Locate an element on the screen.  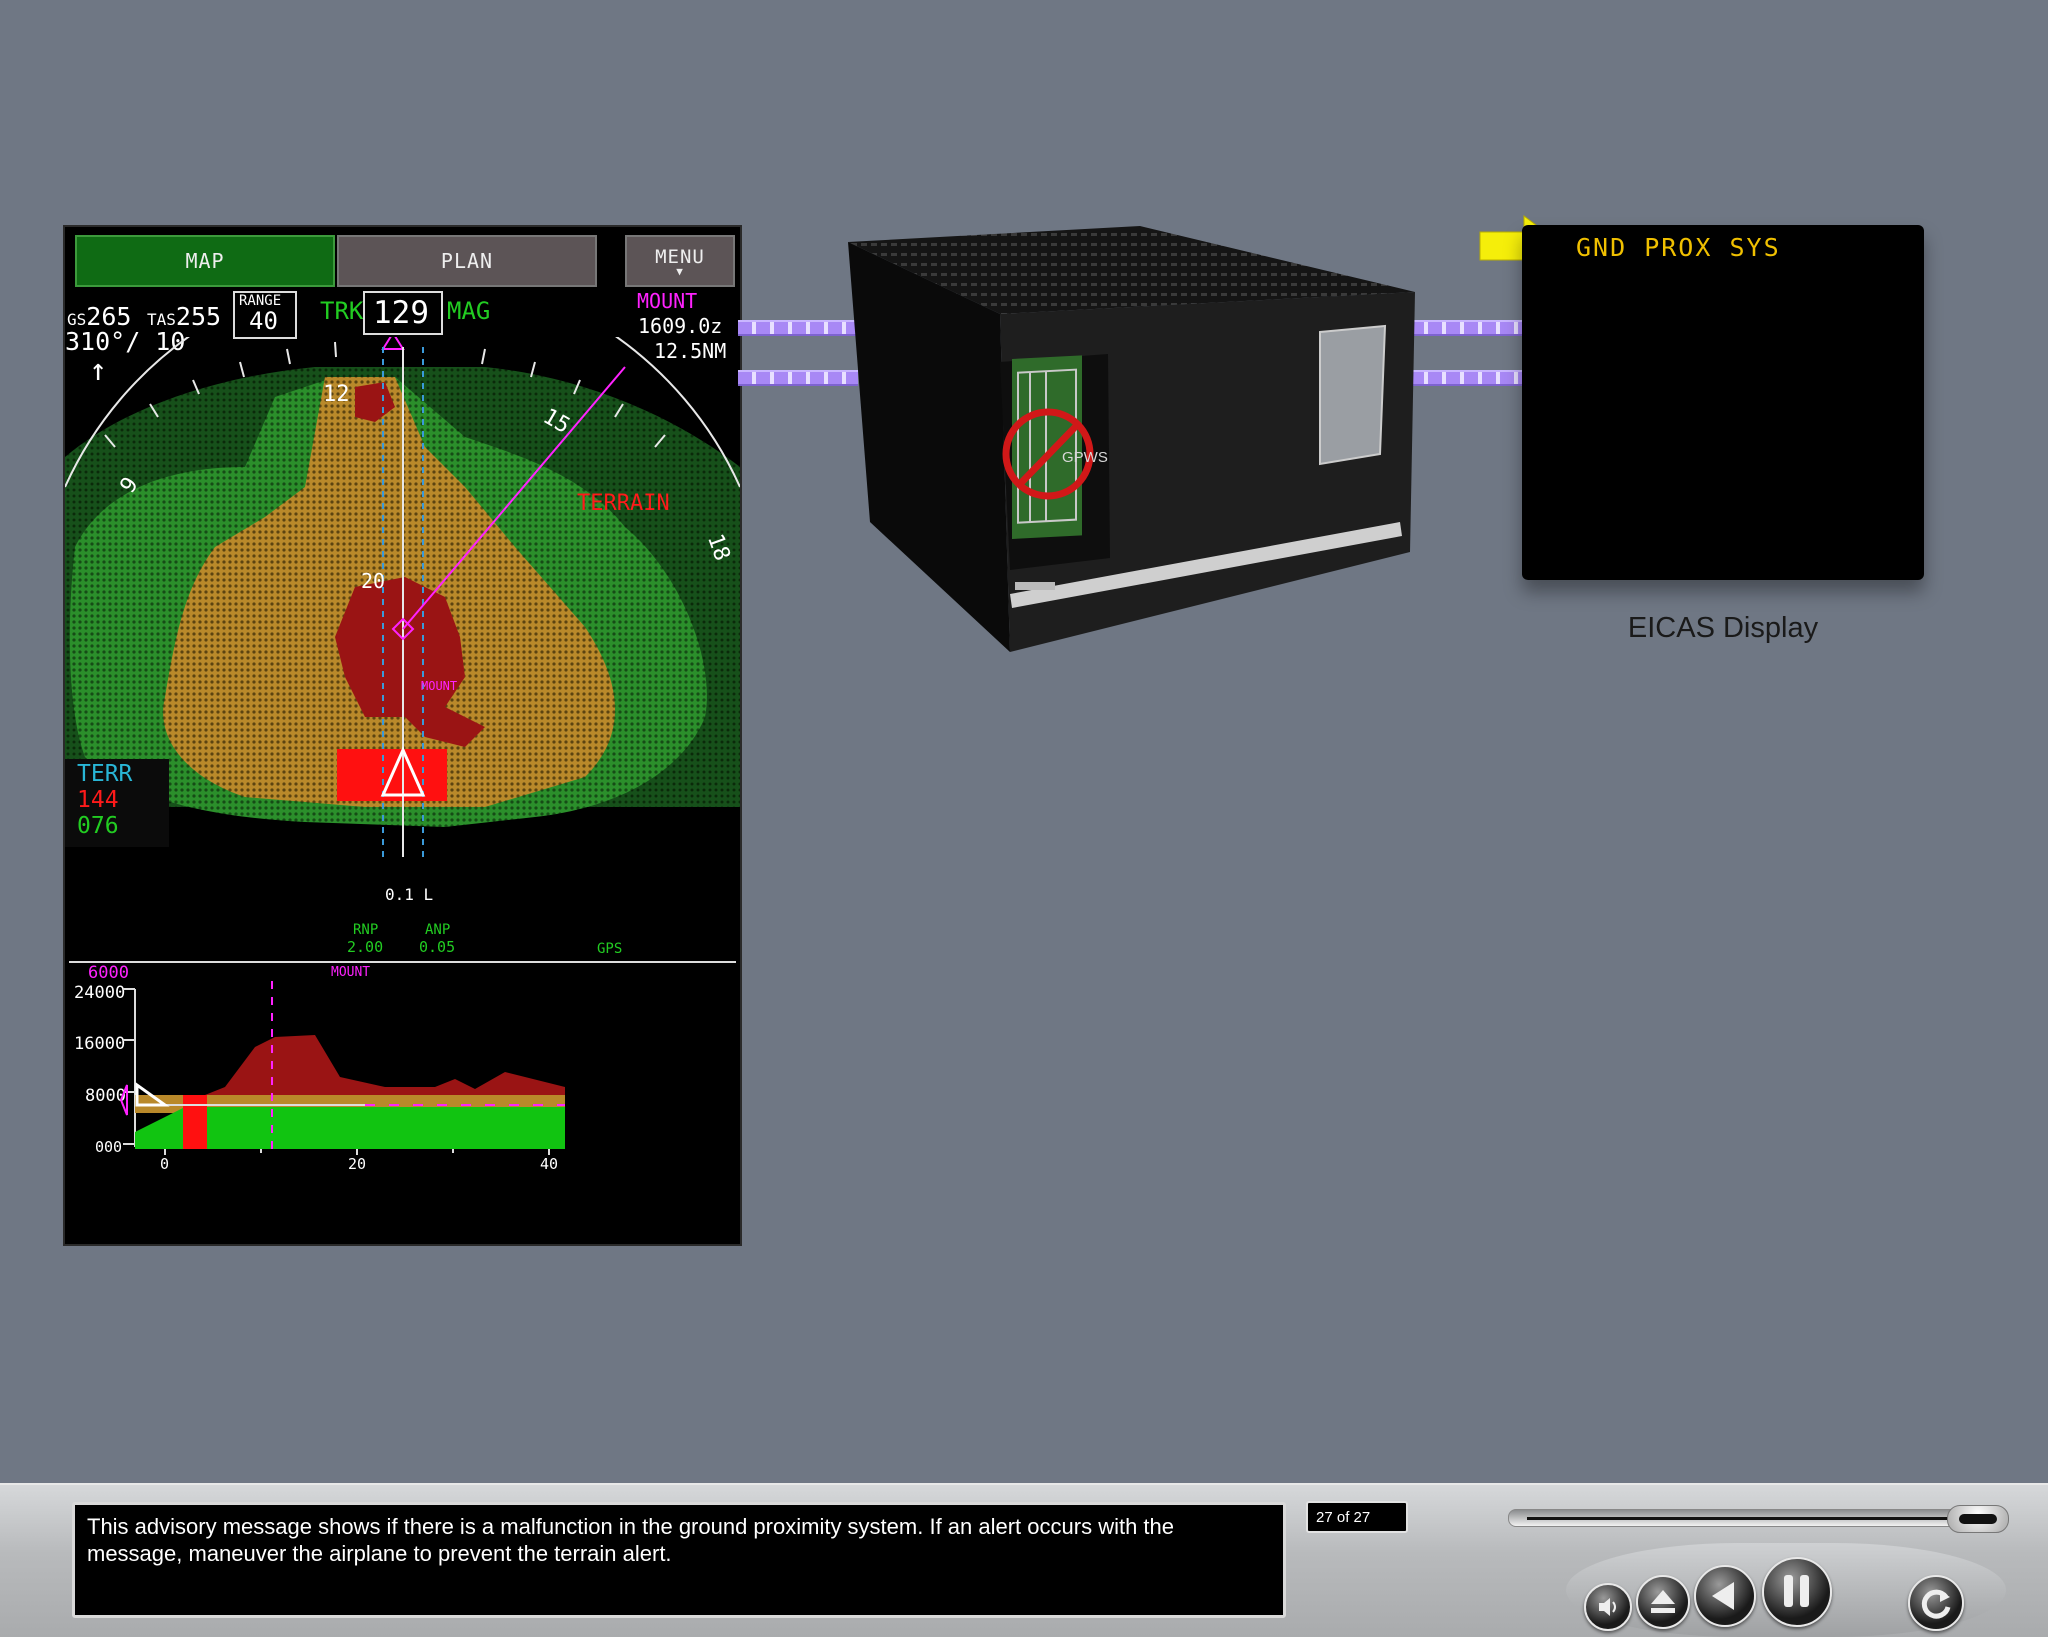
vertical-situation-display is located at coordinates (342, 1068).